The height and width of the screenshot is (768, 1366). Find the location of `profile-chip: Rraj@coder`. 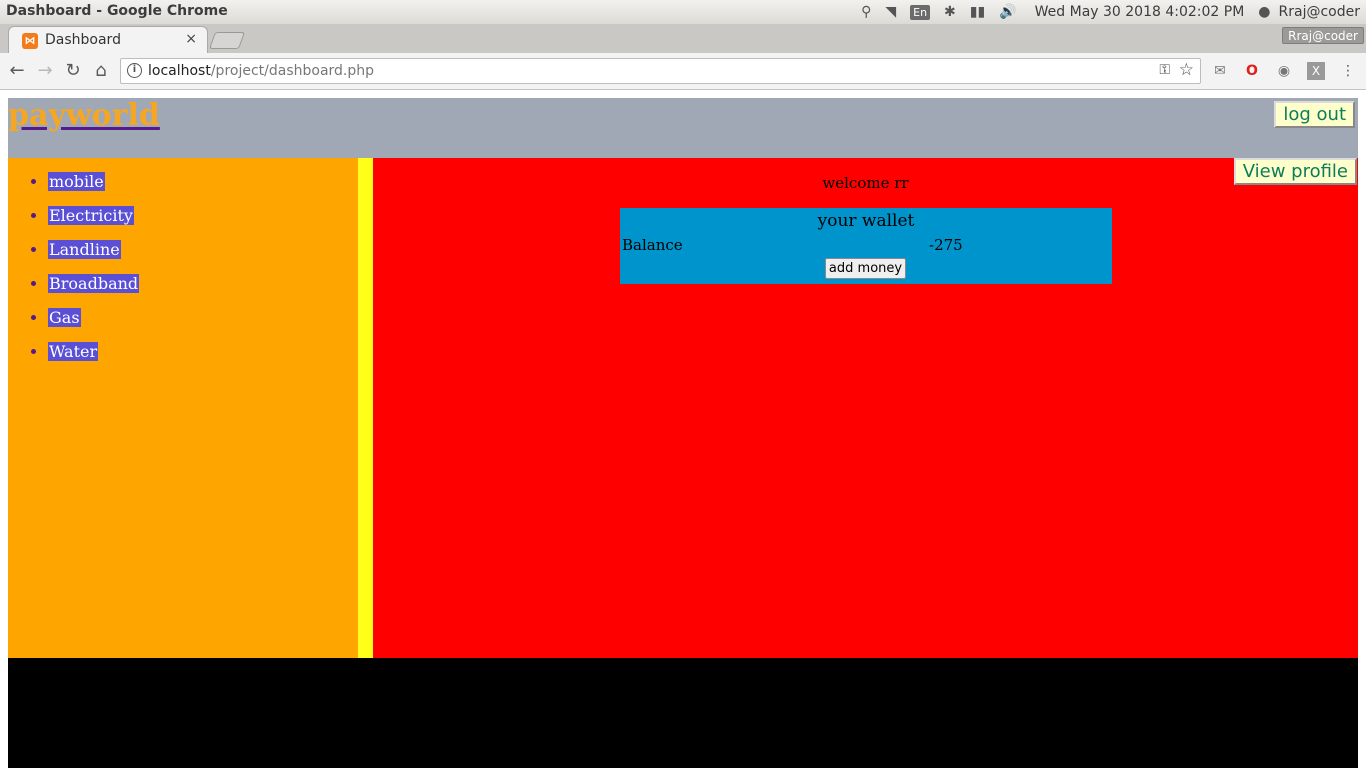

profile-chip: Rraj@coder is located at coordinates (1323, 35).